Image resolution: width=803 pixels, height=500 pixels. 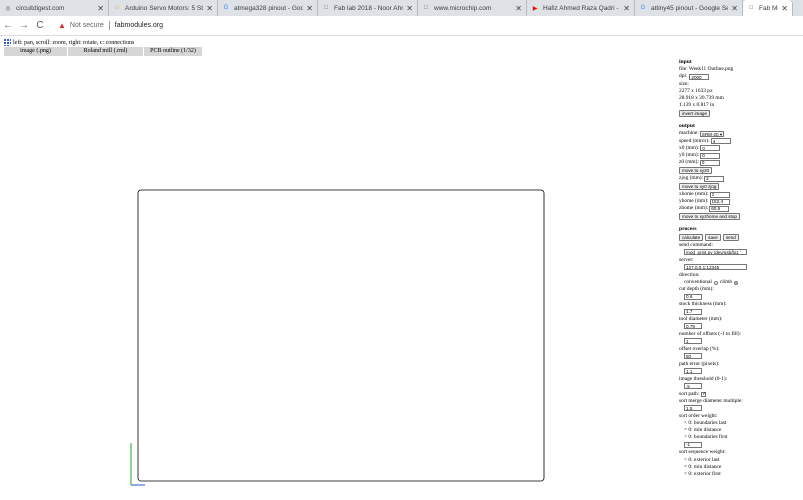 I want to click on x0-label: x0 (mm):, so click(x=689, y=147).